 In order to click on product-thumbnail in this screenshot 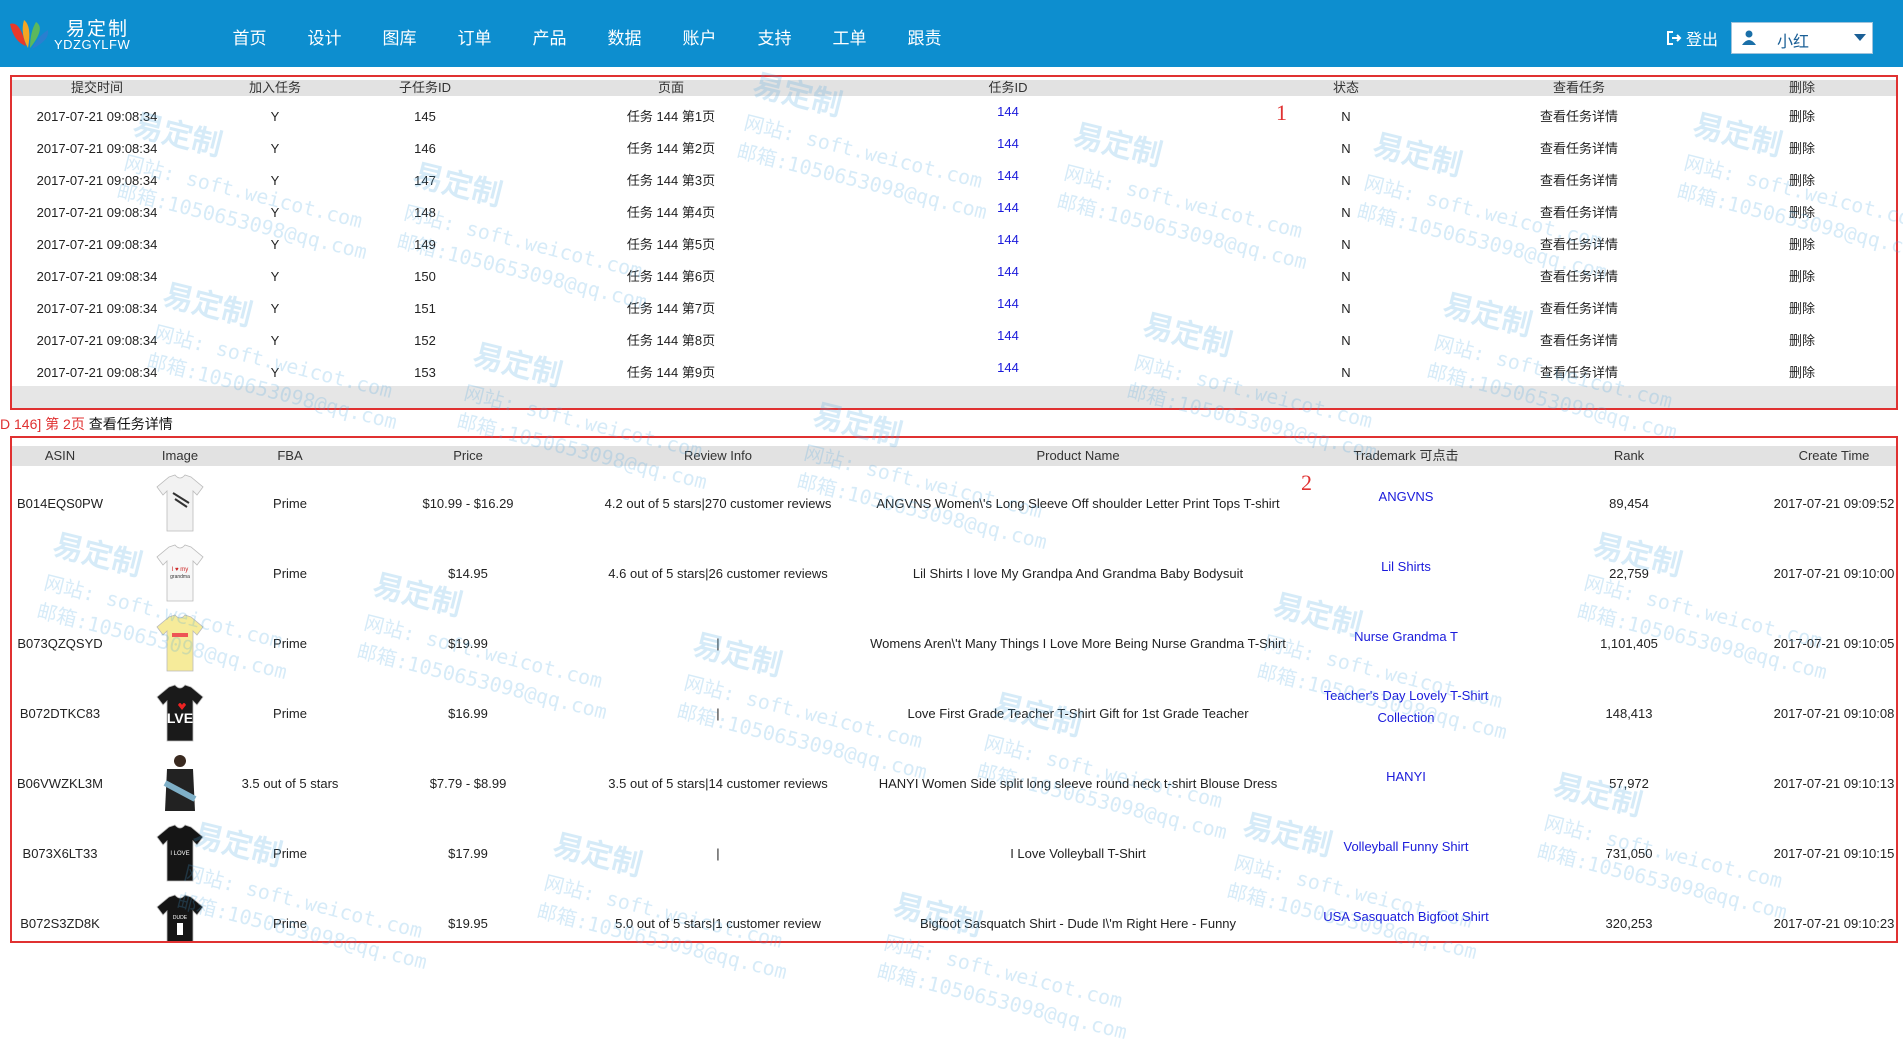, I will do `click(180, 643)`.